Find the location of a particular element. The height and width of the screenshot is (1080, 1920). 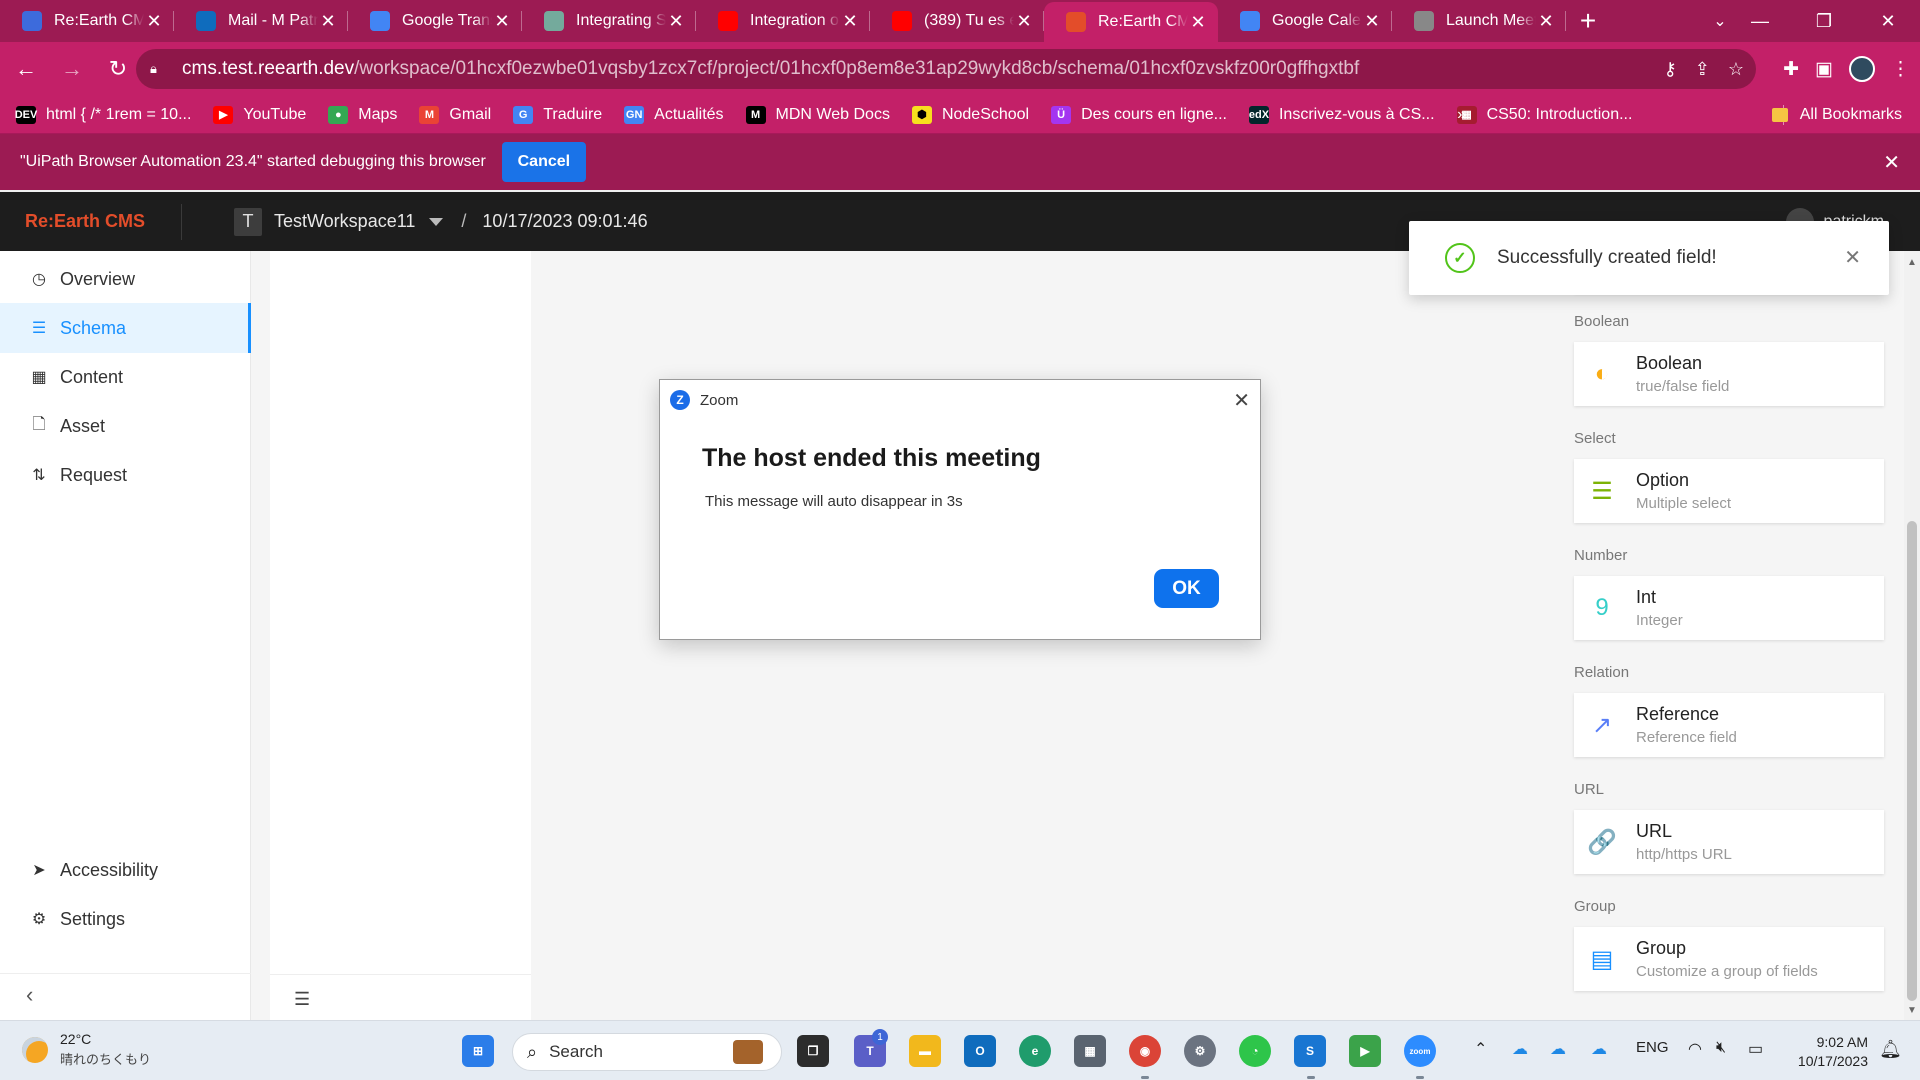

field-type-card-url: 🔗 URL http/https URL is located at coordinates (1729, 842).